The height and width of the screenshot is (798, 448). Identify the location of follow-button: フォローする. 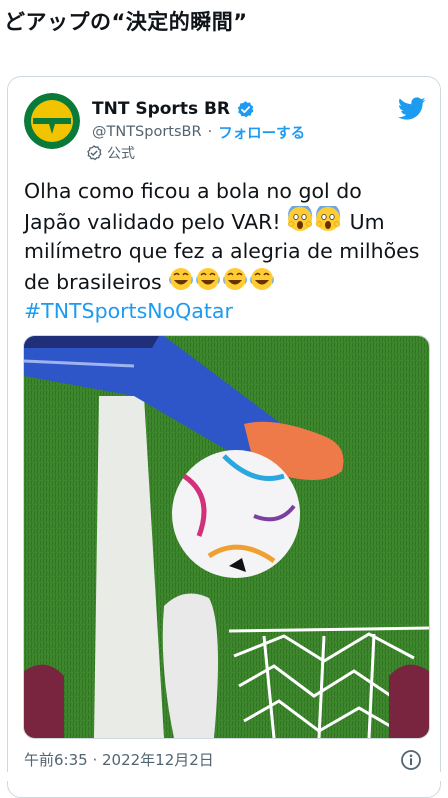
(261, 132).